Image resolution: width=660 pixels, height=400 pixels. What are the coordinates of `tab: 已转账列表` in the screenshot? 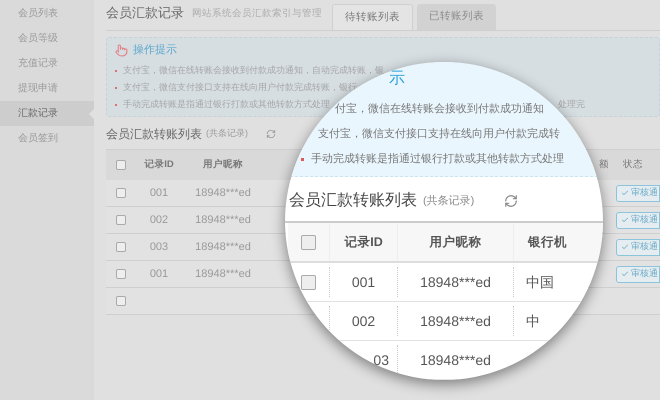 It's located at (456, 17).